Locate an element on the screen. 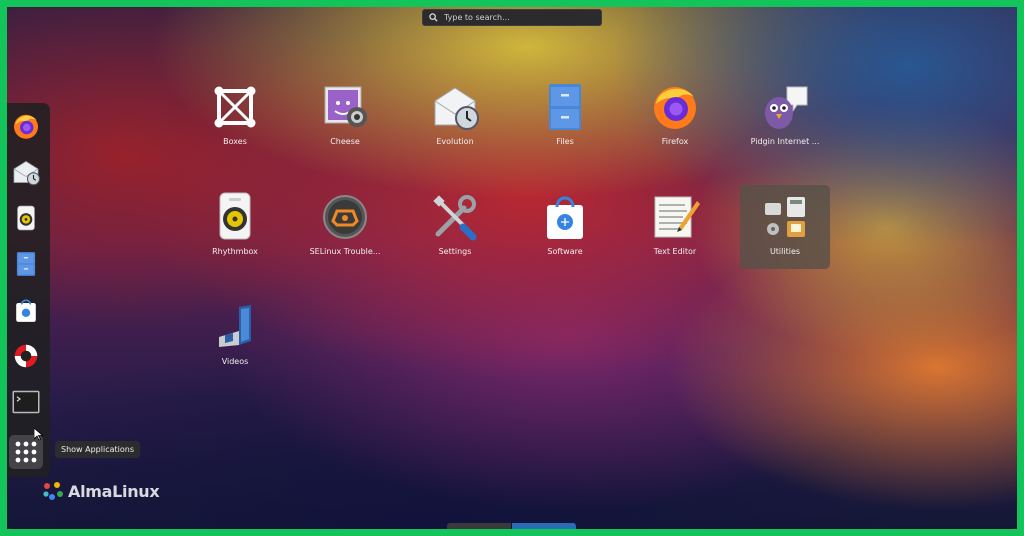 This screenshot has height=536, width=1024. app-evolution: Evolution is located at coordinates (455, 117).